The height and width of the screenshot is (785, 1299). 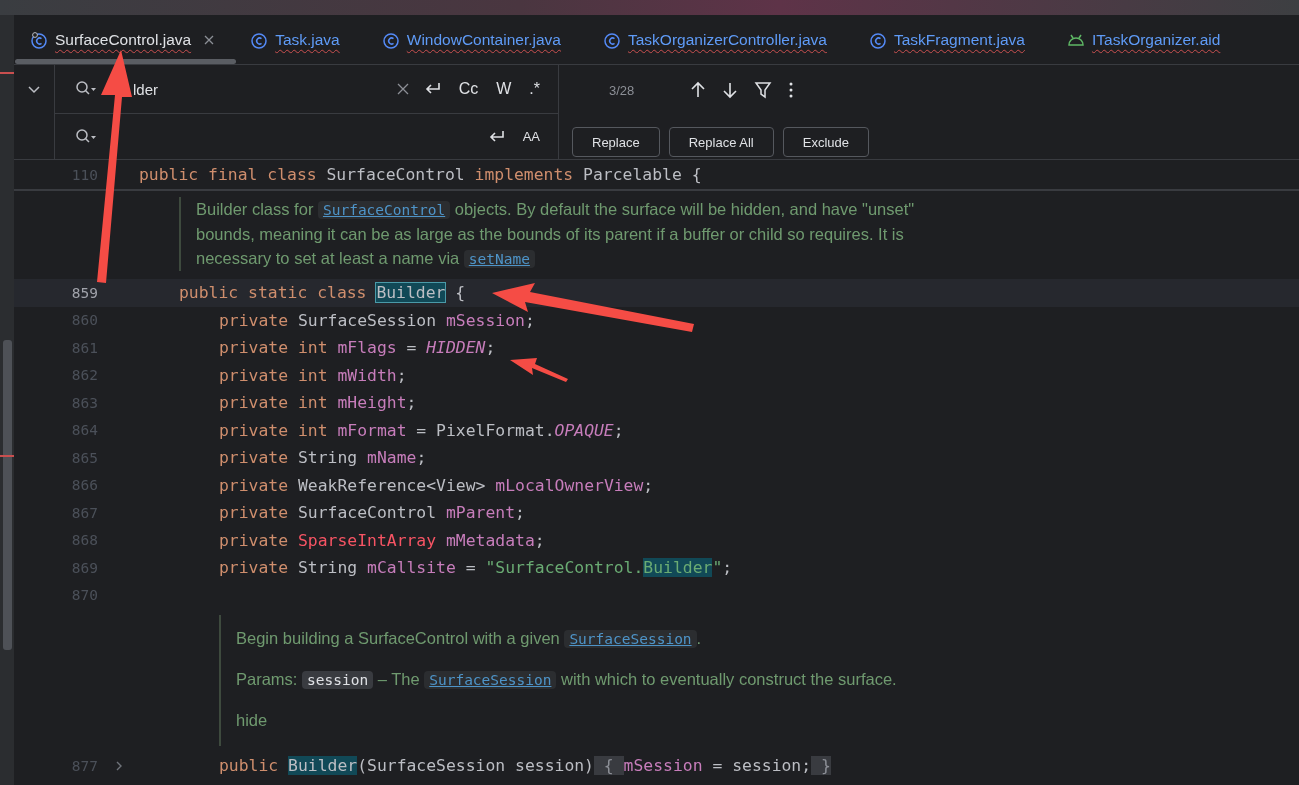 I want to click on code-text: = session;, so click(x=761, y=766).